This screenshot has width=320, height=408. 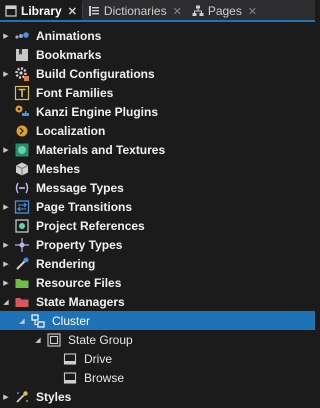 I want to click on tab-library-label: Library, so click(x=41, y=11).